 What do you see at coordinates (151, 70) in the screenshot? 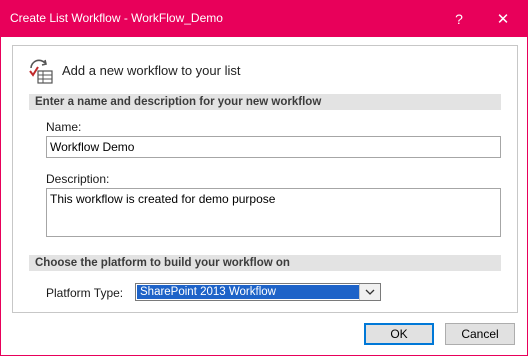
I see `dialog-header-text: Add a new workflow to your list` at bounding box center [151, 70].